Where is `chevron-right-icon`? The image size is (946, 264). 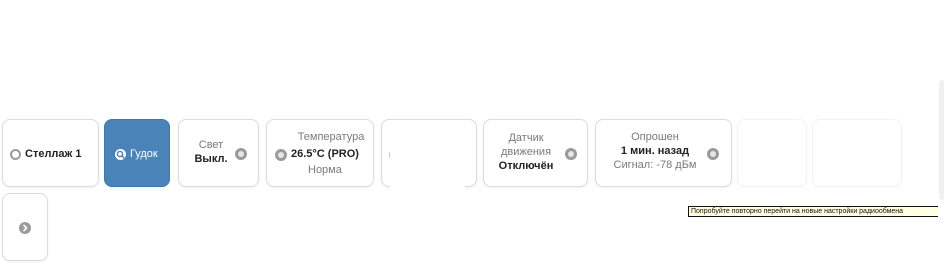
chevron-right-icon is located at coordinates (25, 228).